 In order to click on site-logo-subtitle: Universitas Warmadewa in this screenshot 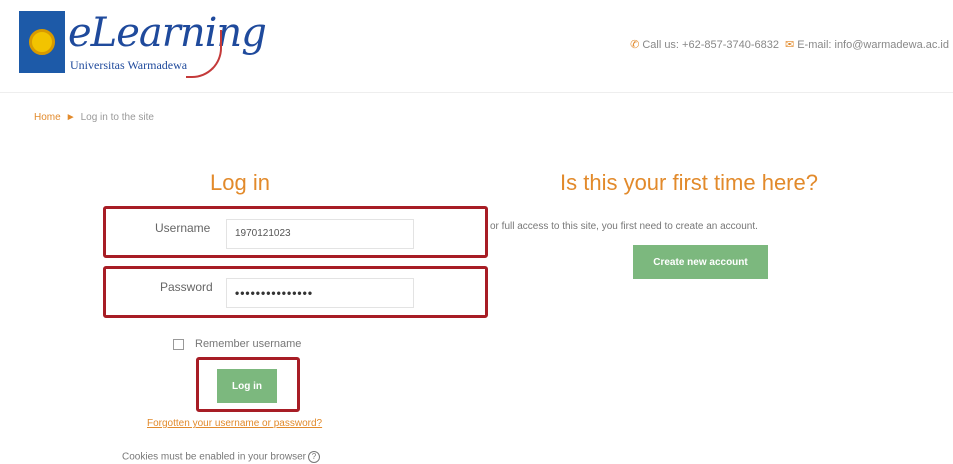, I will do `click(129, 65)`.